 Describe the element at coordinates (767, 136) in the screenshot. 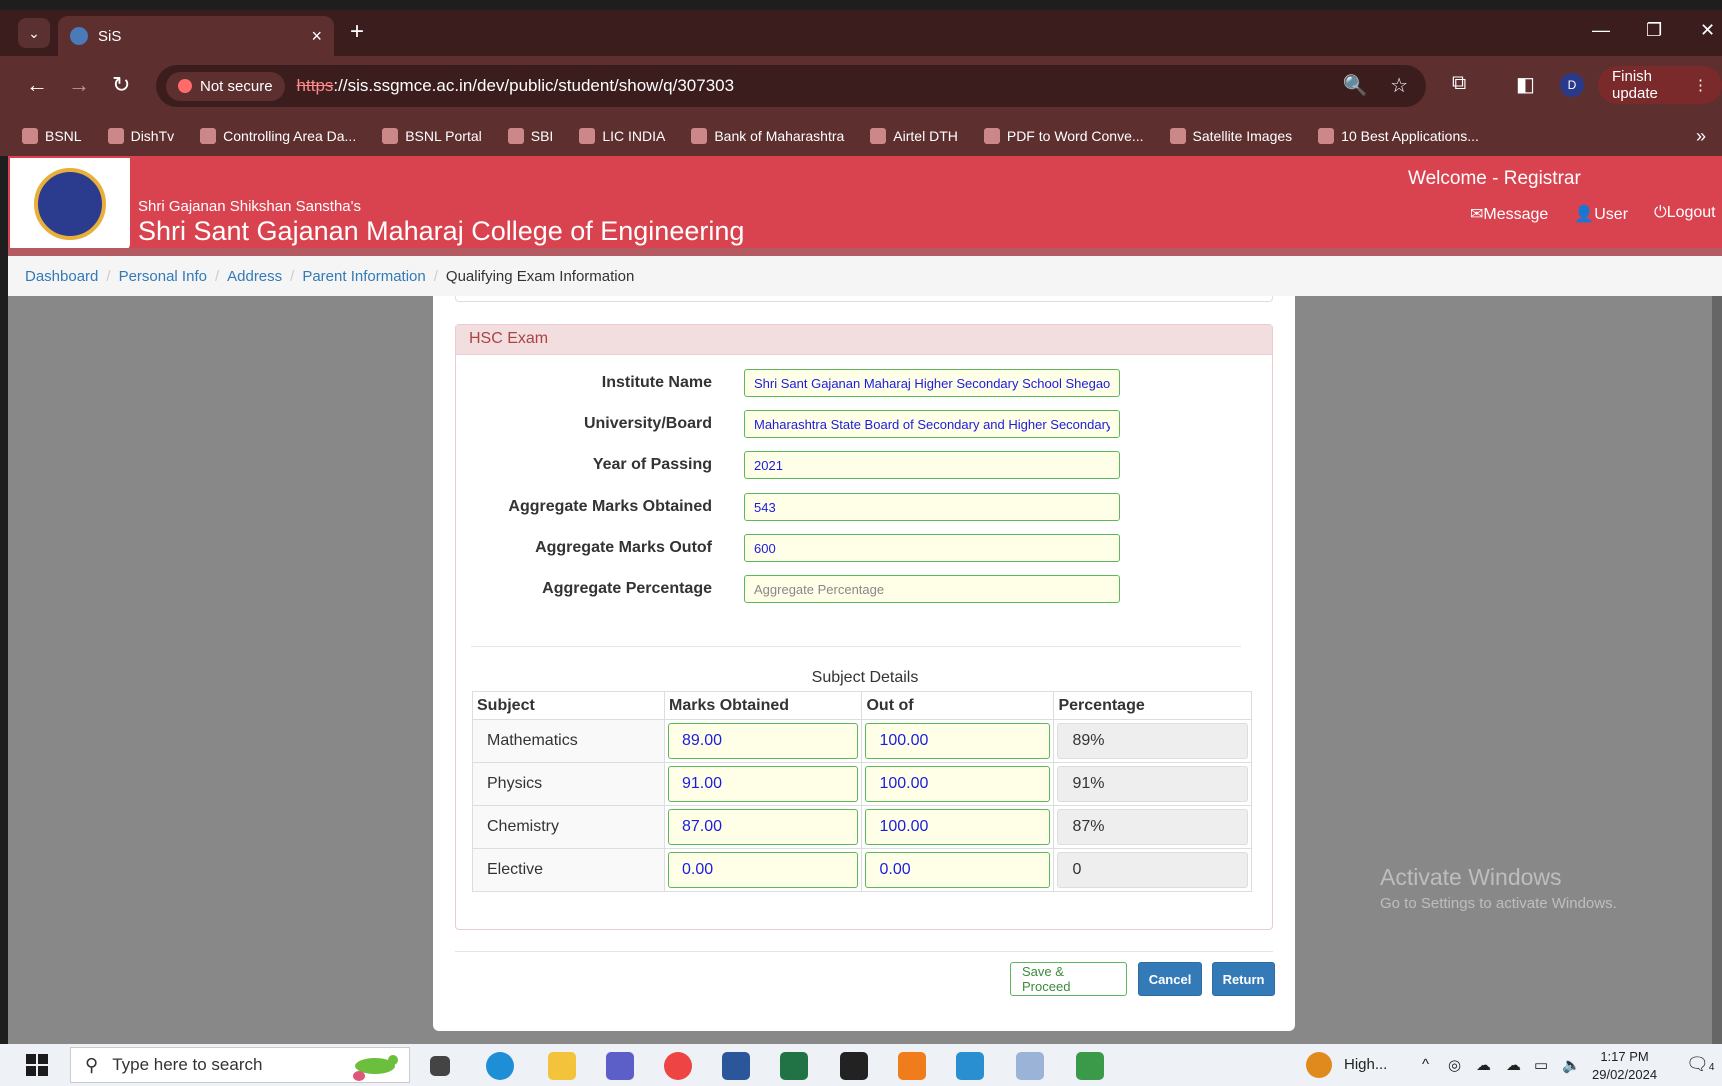

I see `bookmark-item: Bank of Maharashtra` at that location.